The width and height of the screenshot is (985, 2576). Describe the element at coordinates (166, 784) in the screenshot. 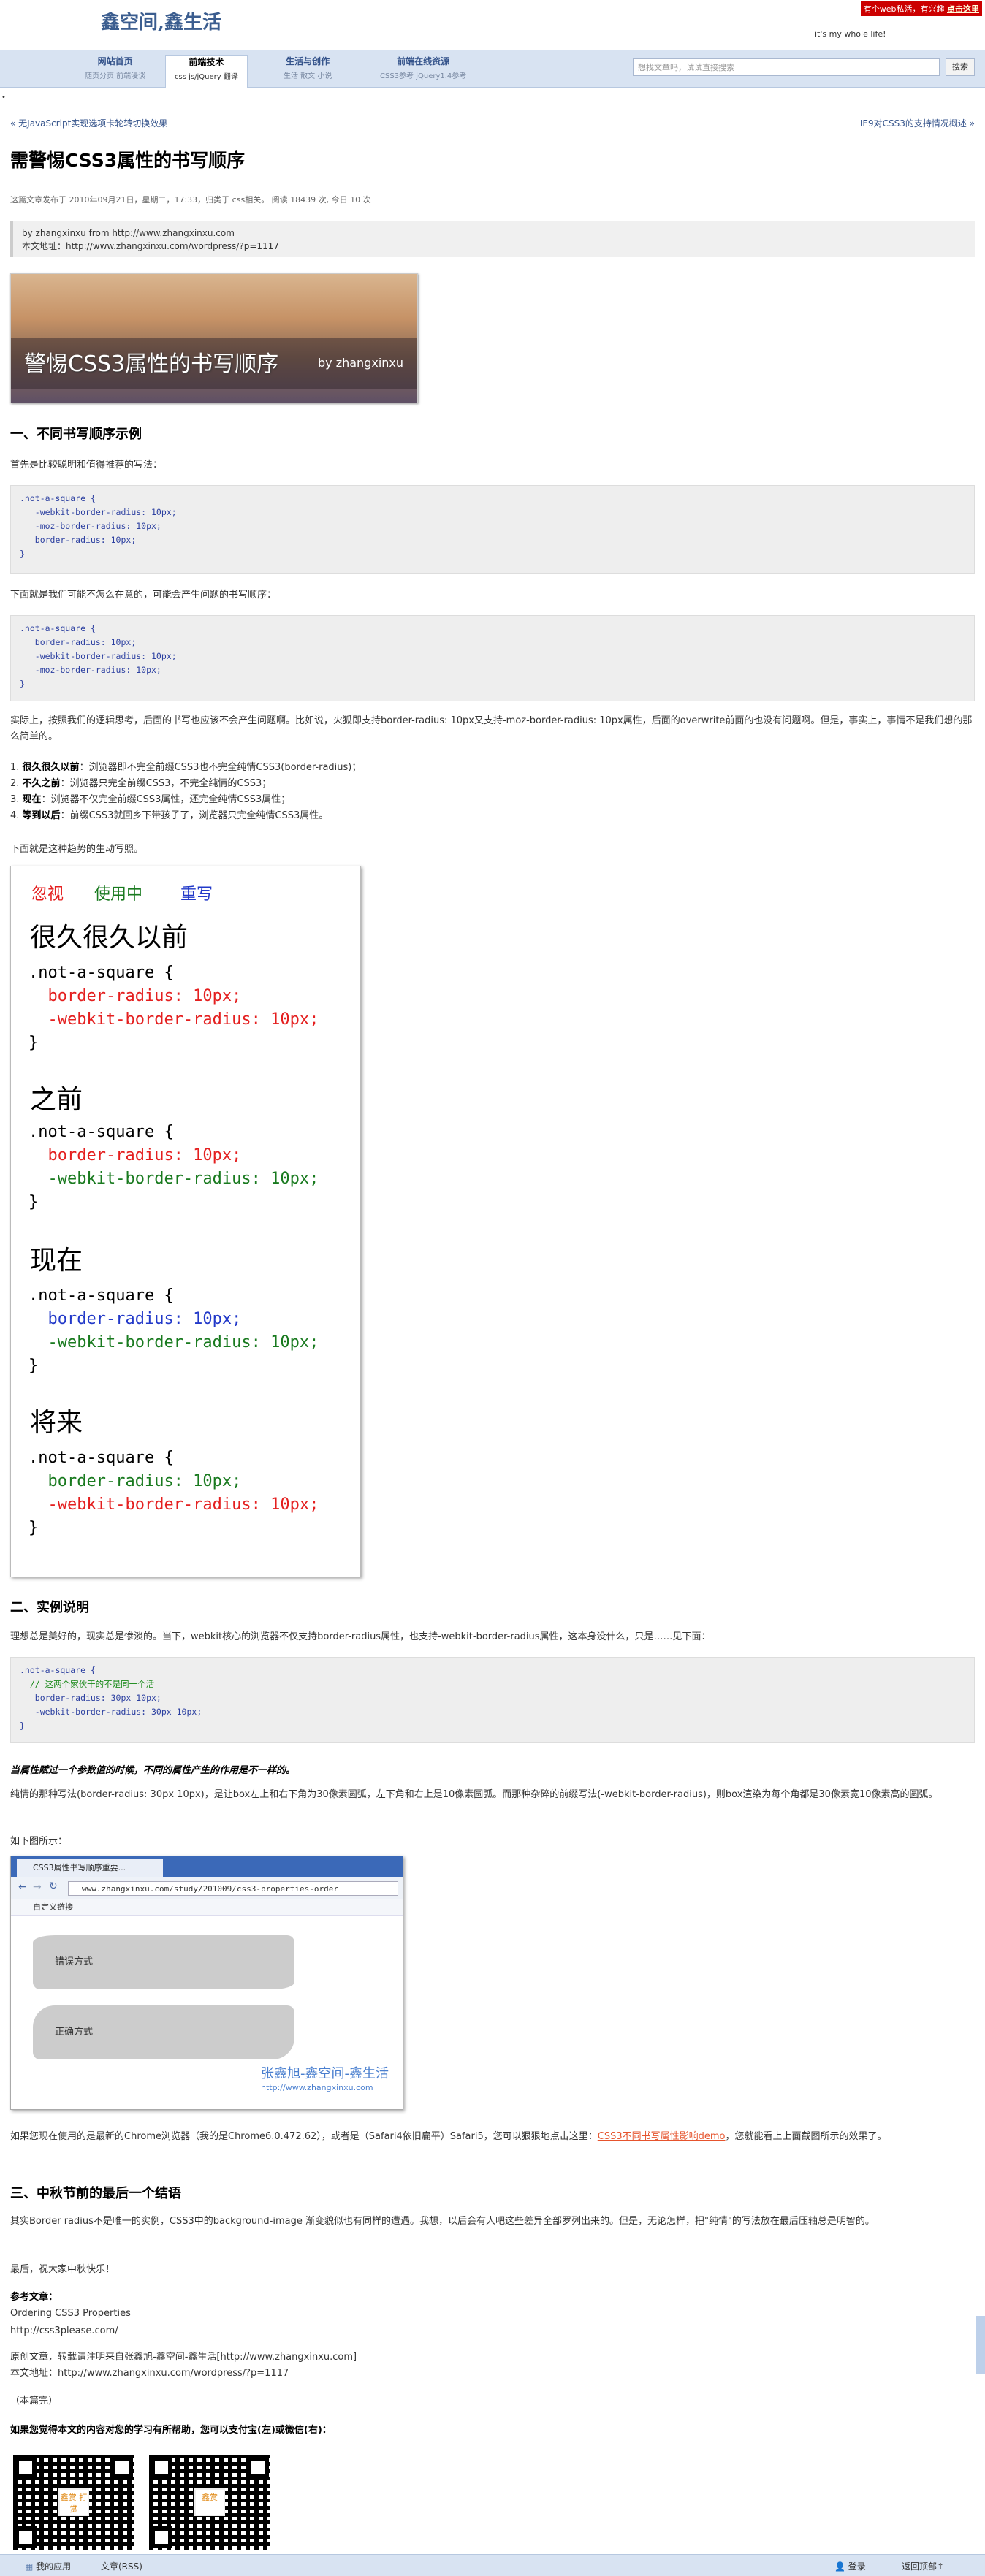

I see `list-item-text: ：浏览器只完全前缀CSS3，不完全纯情的CSS3；` at that location.